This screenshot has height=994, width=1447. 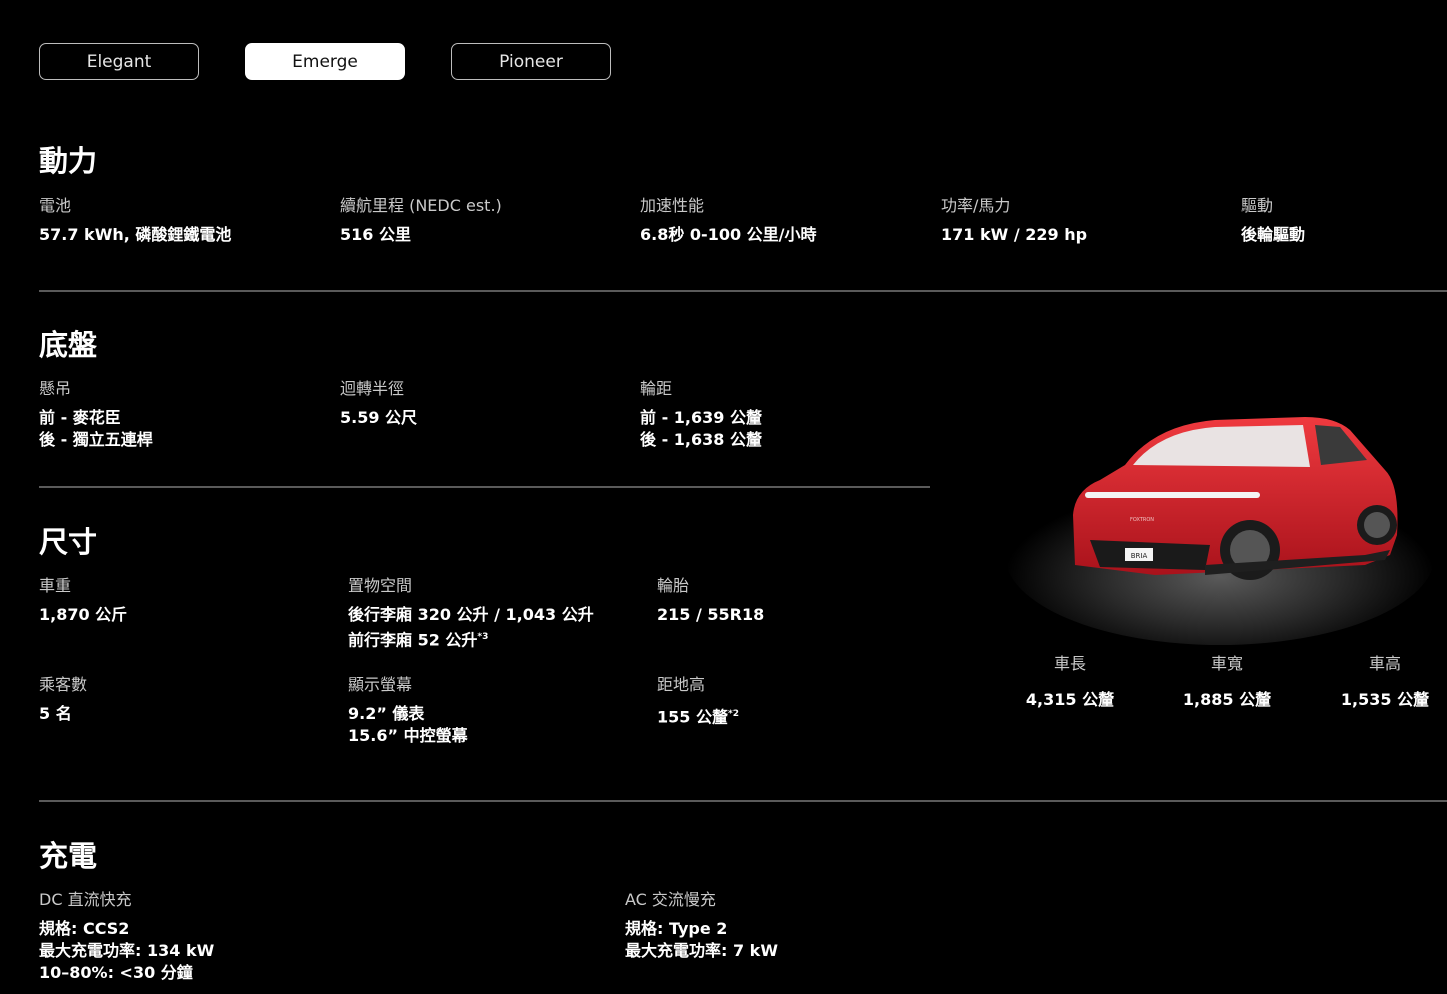 I want to click on dim-label: 車高, so click(x=1384, y=663).